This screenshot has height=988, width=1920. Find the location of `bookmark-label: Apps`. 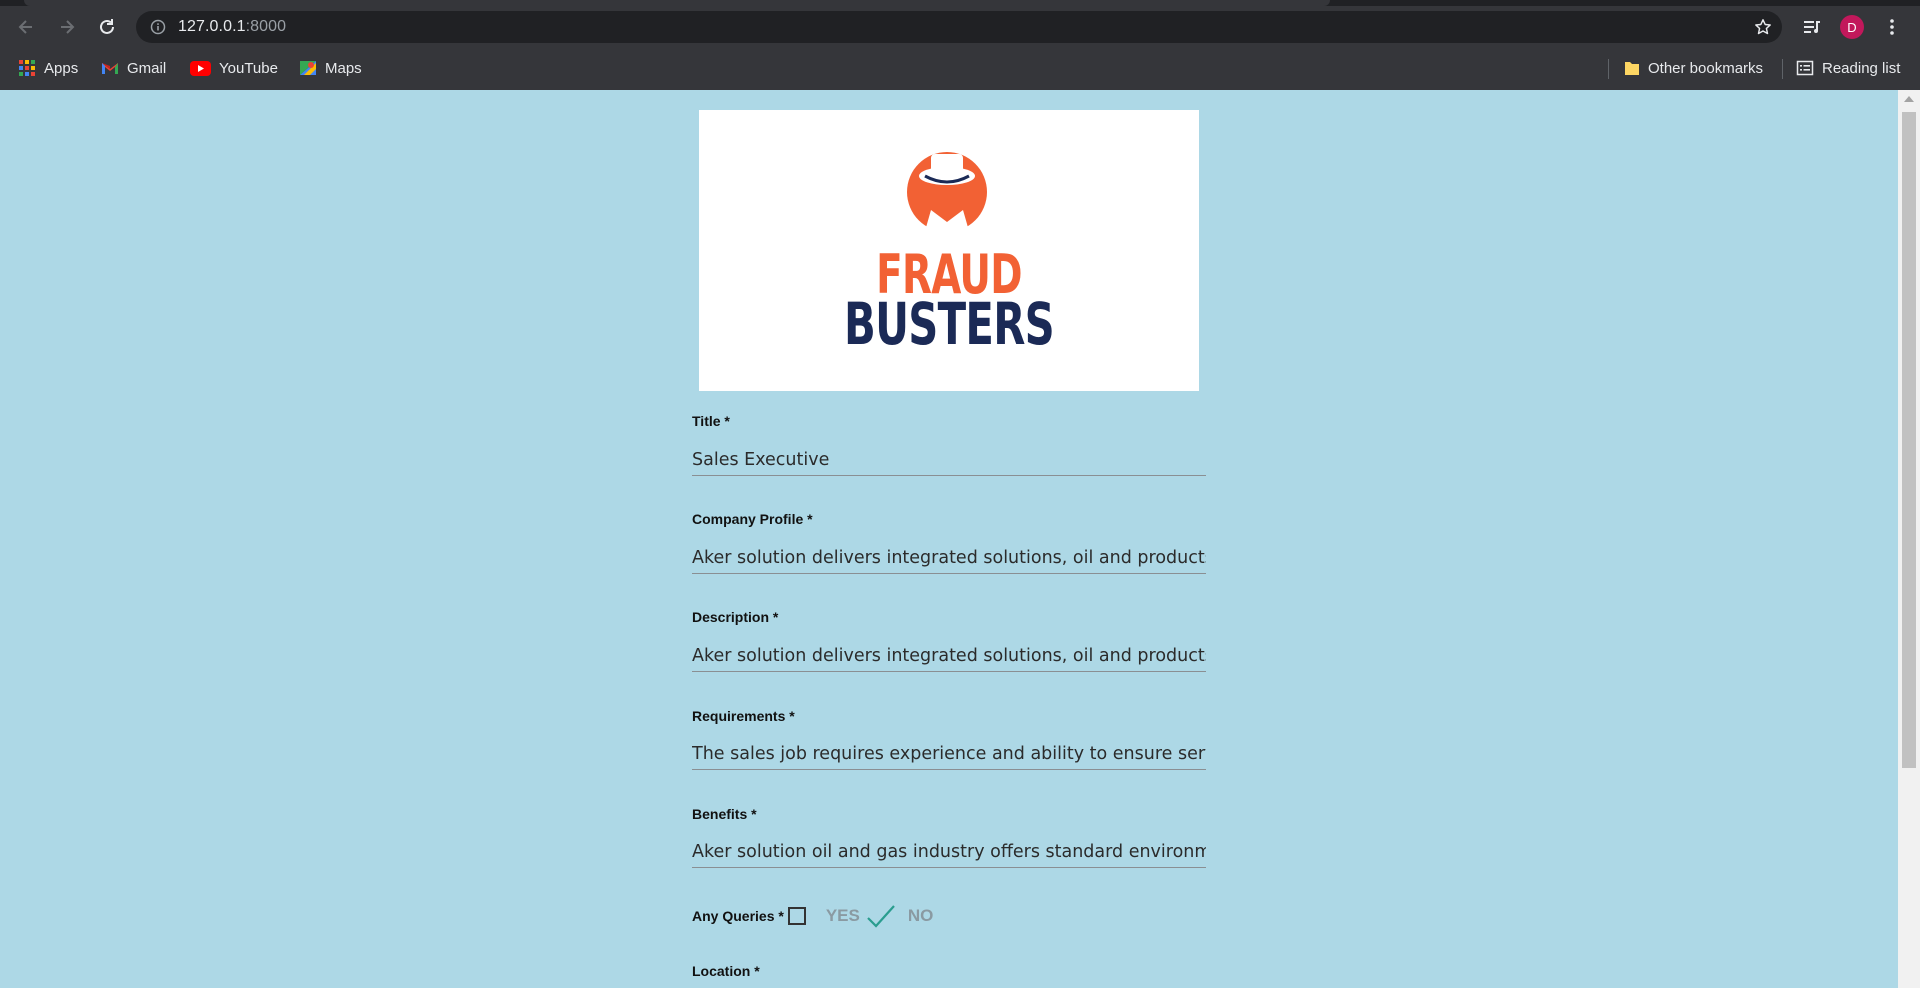

bookmark-label: Apps is located at coordinates (61, 68).